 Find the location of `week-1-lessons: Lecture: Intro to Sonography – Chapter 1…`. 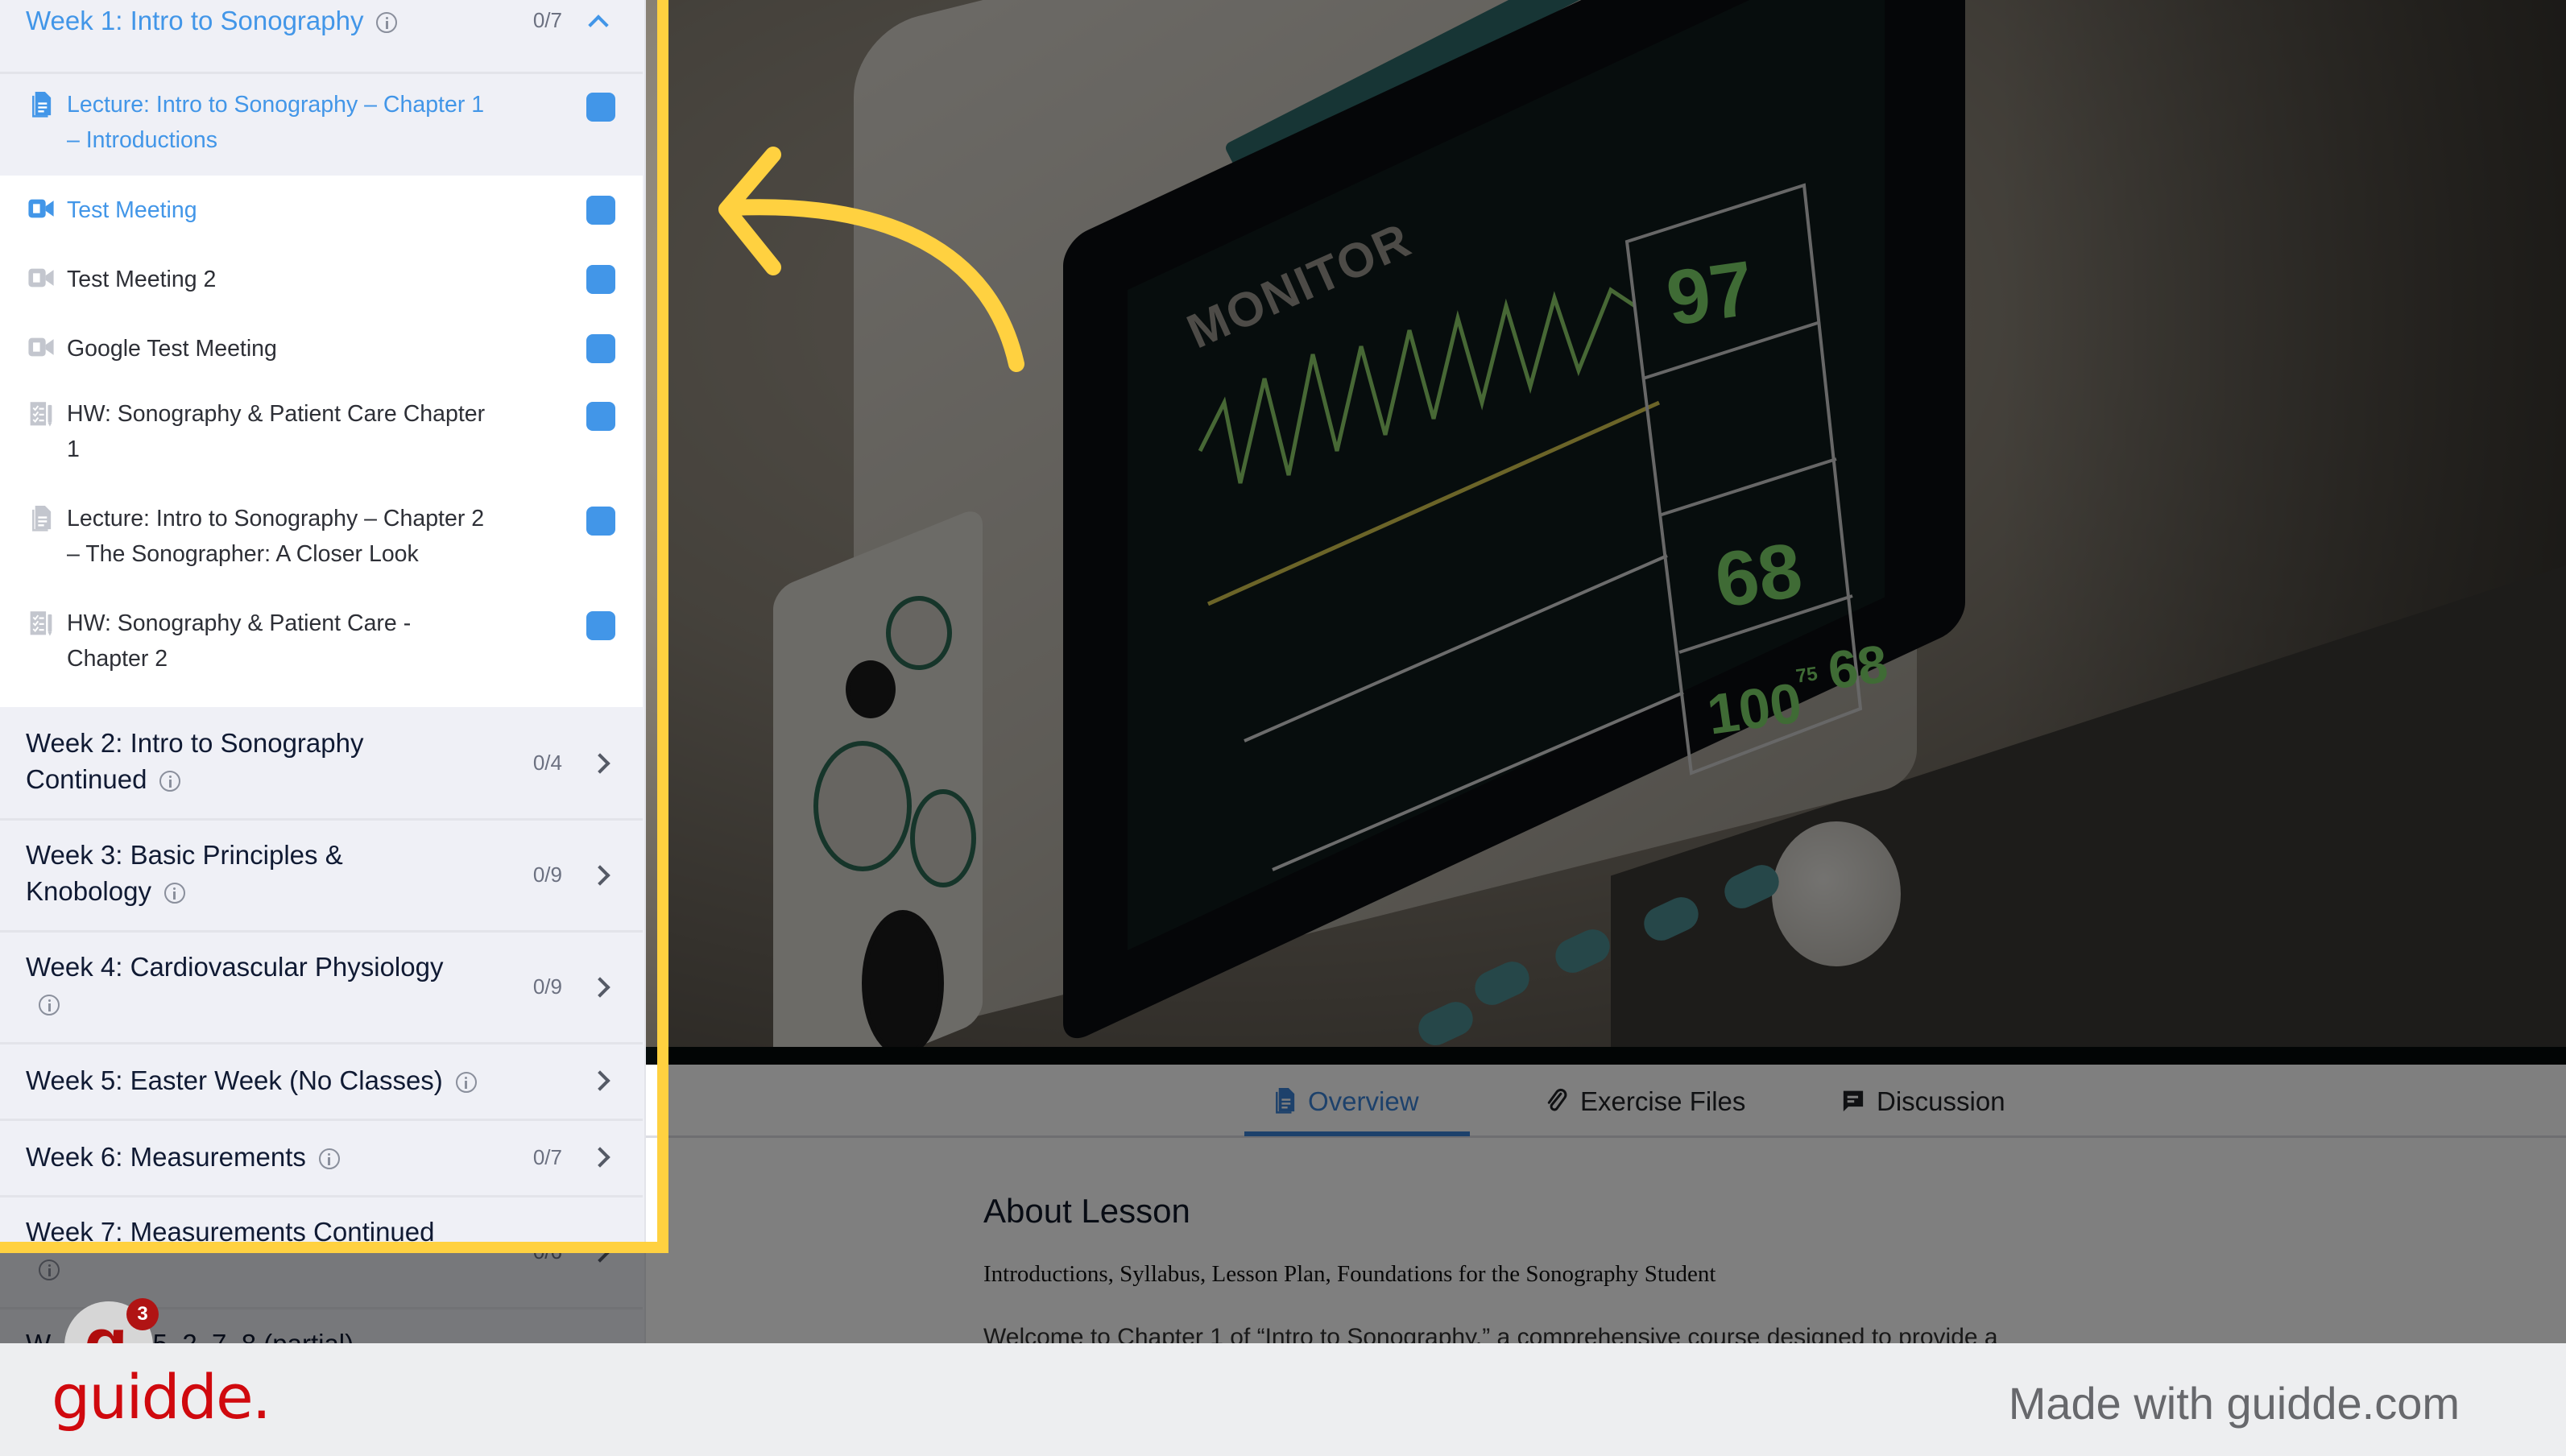

week-1-lessons: Lecture: Intro to Sonography – Chapter 1… is located at coordinates (321, 390).